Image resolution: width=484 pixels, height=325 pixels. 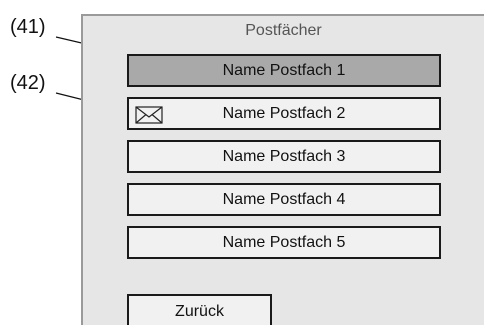 What do you see at coordinates (28, 83) in the screenshot?
I see `callout-42-label: (42)` at bounding box center [28, 83].